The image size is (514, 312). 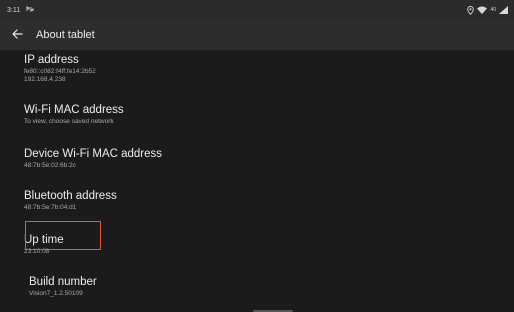 I want to click on location-icon, so click(x=471, y=10).